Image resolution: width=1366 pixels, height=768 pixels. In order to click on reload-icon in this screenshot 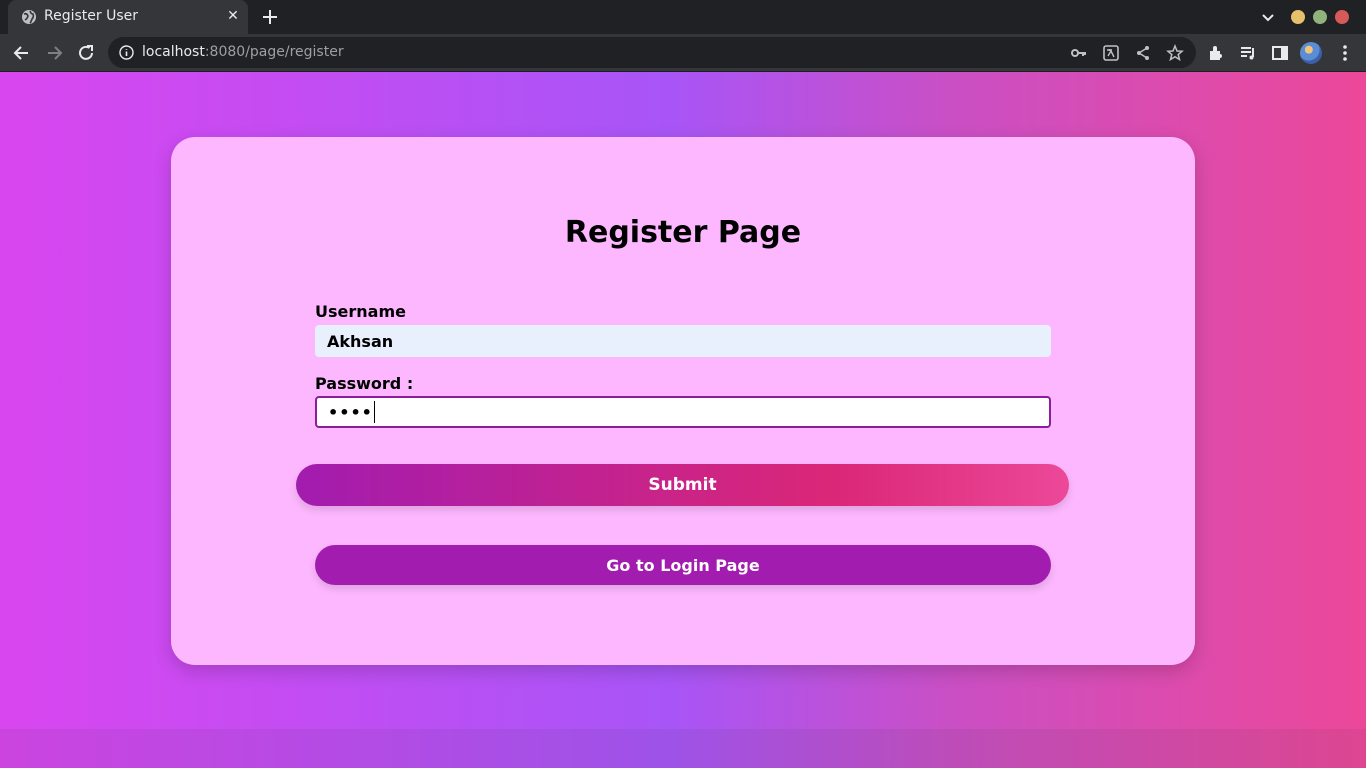, I will do `click(86, 53)`.